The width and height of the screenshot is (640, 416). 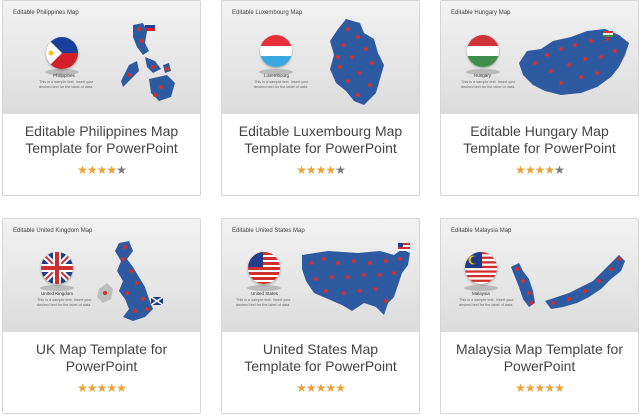 I want to click on luxembourg-map, so click(x=357, y=62).